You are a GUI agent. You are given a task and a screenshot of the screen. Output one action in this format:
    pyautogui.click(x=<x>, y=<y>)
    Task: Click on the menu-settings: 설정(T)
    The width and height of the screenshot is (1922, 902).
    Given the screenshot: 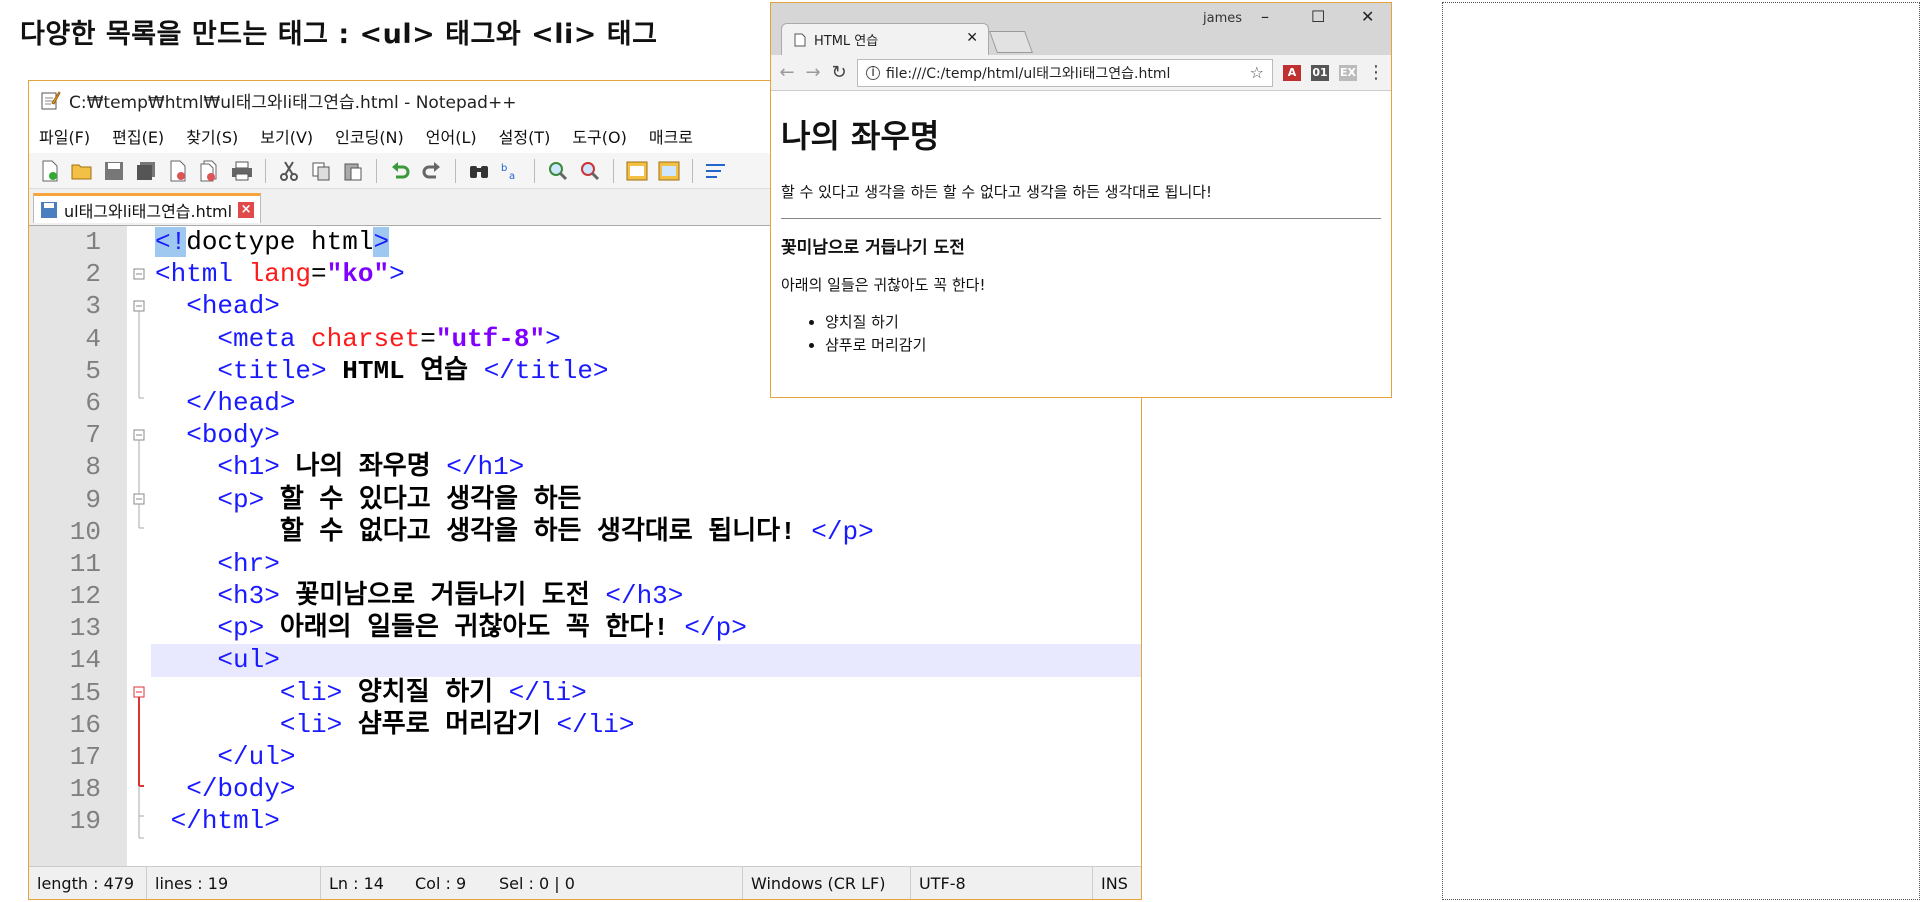 What is the action you would take?
    pyautogui.click(x=525, y=136)
    